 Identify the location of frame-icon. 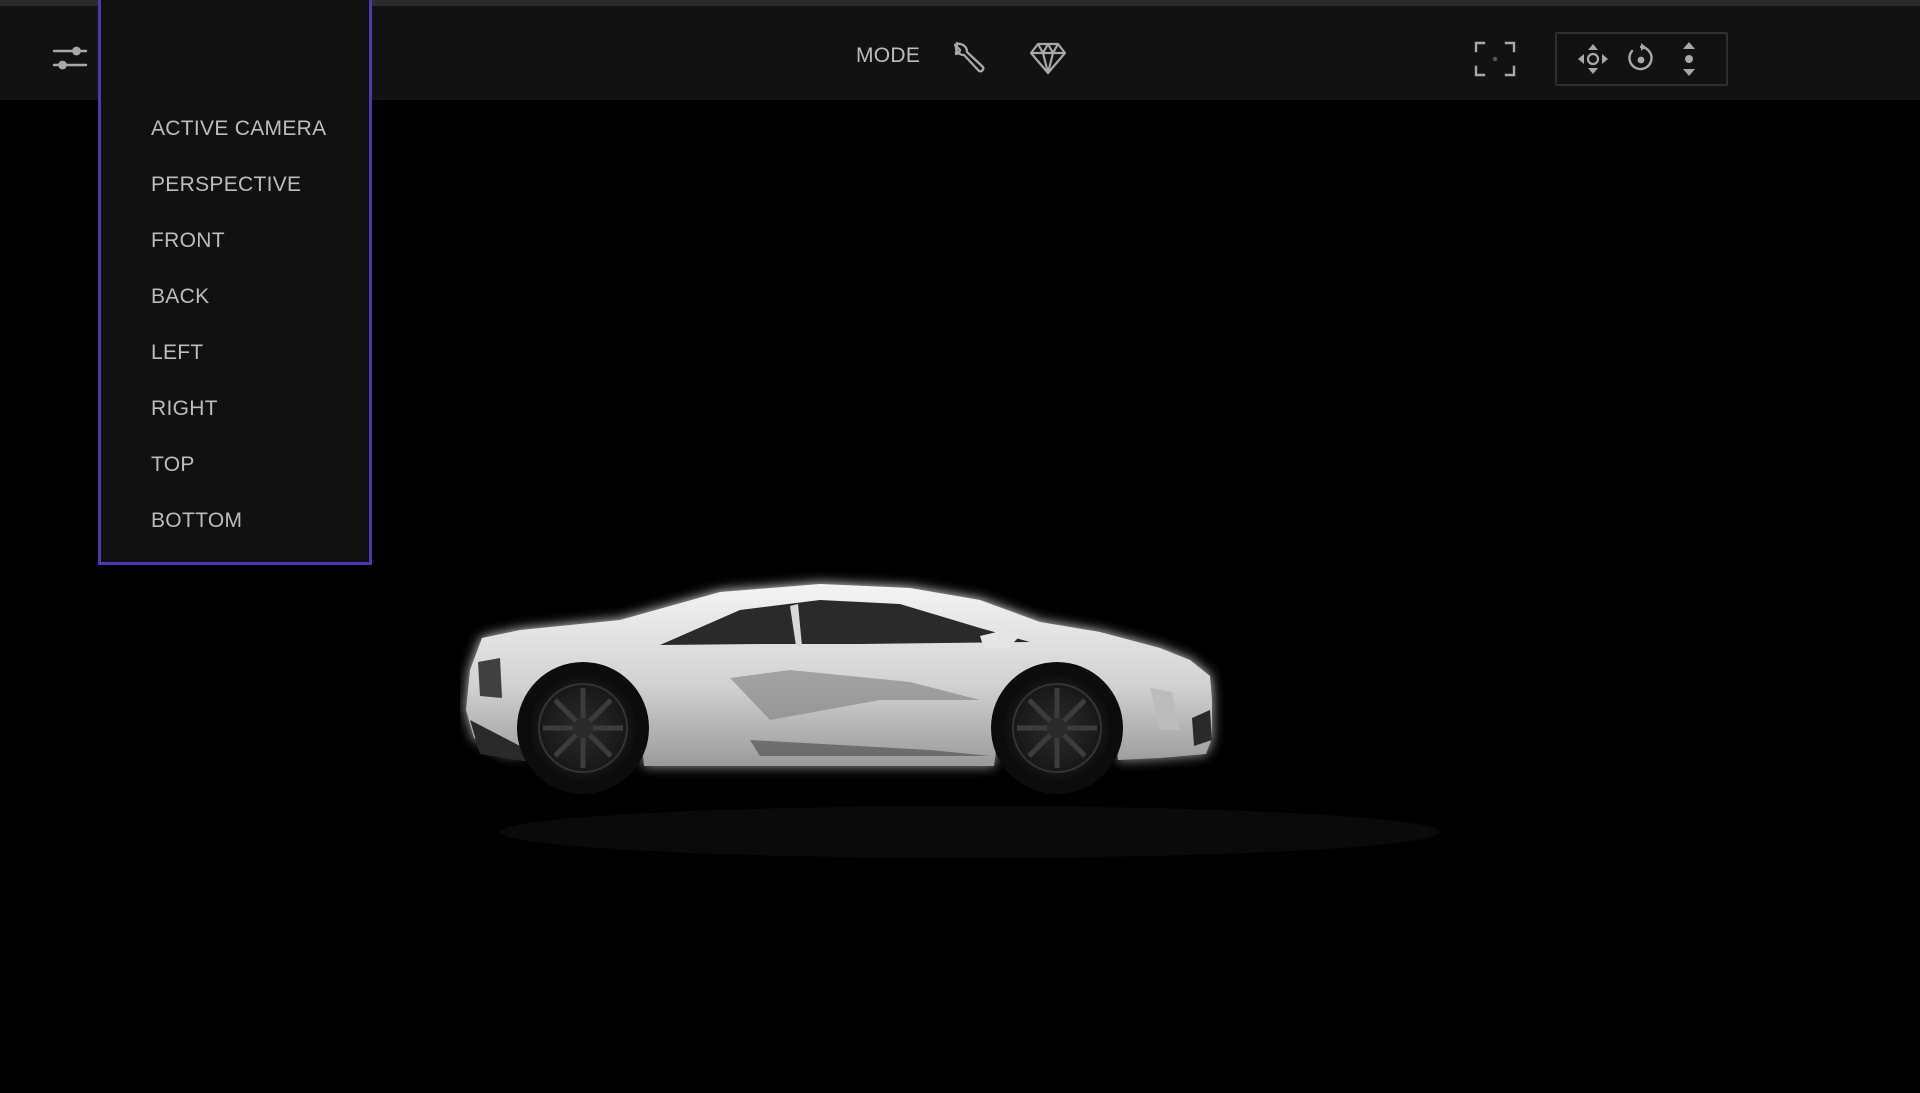
(1495, 59).